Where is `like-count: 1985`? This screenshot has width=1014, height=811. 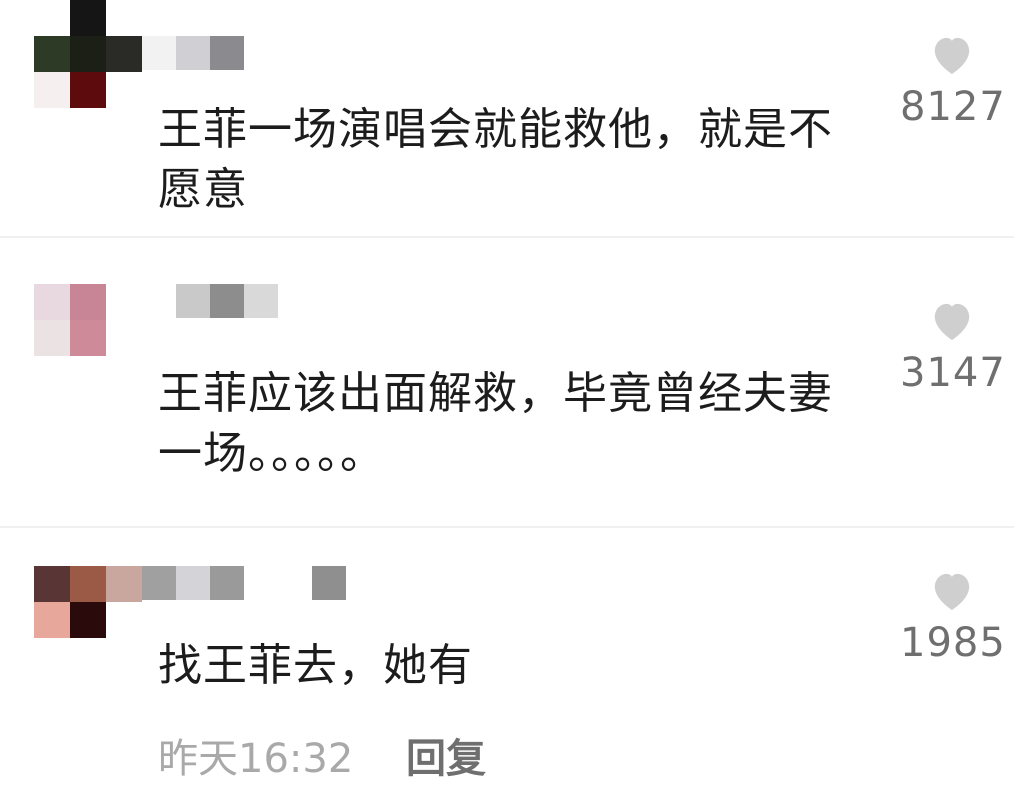 like-count: 1985 is located at coordinates (953, 643).